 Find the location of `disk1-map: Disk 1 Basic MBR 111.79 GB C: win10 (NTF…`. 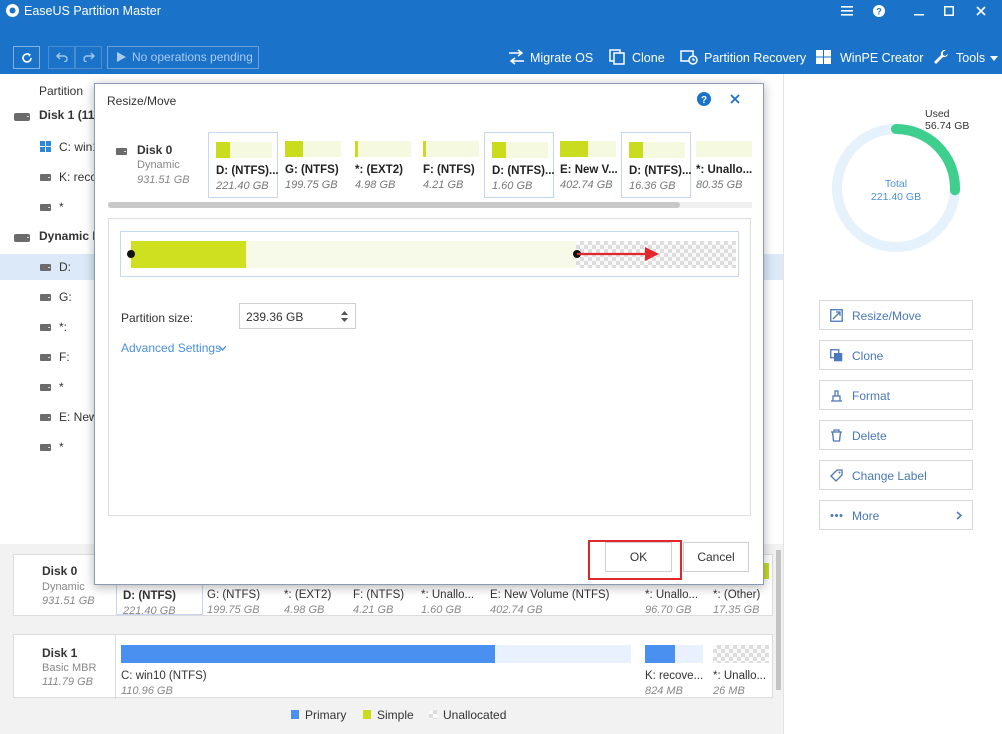

disk1-map: Disk 1 Basic MBR 111.79 GB C: win10 (NTF… is located at coordinates (393, 666).